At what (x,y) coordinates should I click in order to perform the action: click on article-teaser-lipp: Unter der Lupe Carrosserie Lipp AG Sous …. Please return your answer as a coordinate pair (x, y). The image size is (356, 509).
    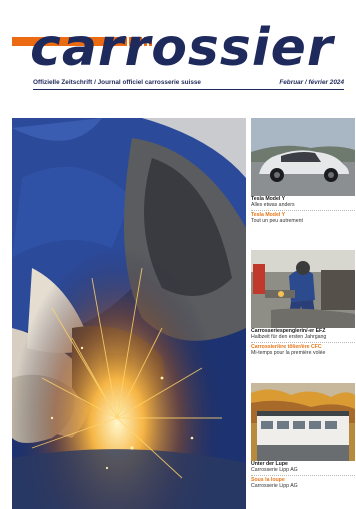
    Looking at the image, I should click on (303, 436).